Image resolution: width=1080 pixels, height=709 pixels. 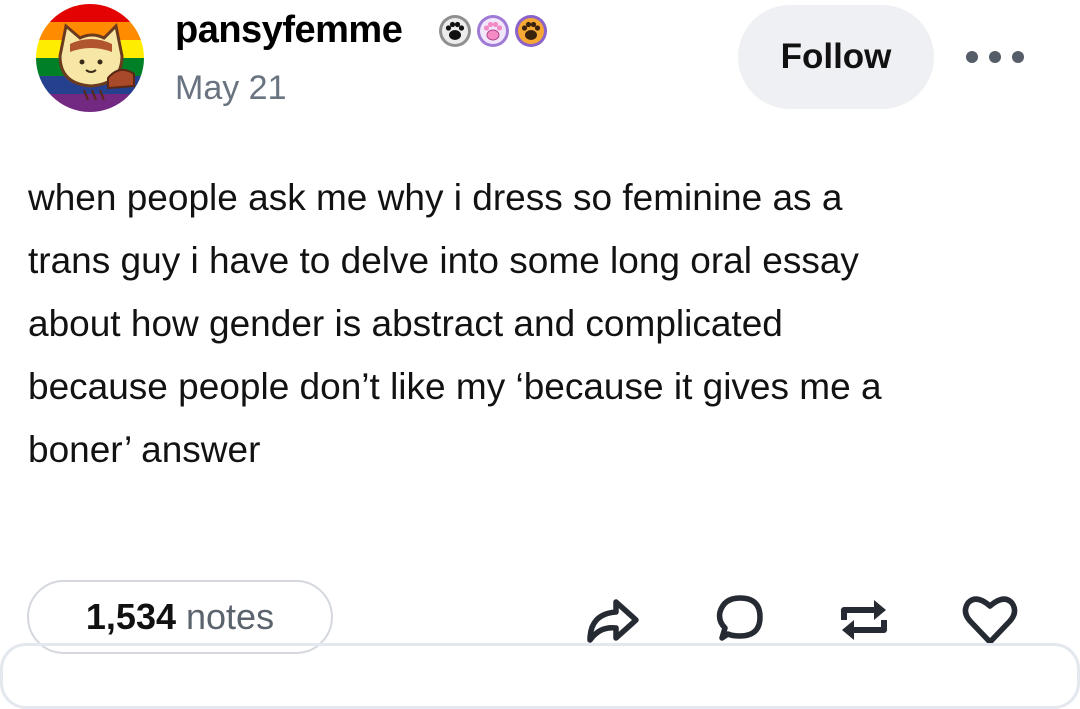 I want to click on avatar, so click(x=90, y=58).